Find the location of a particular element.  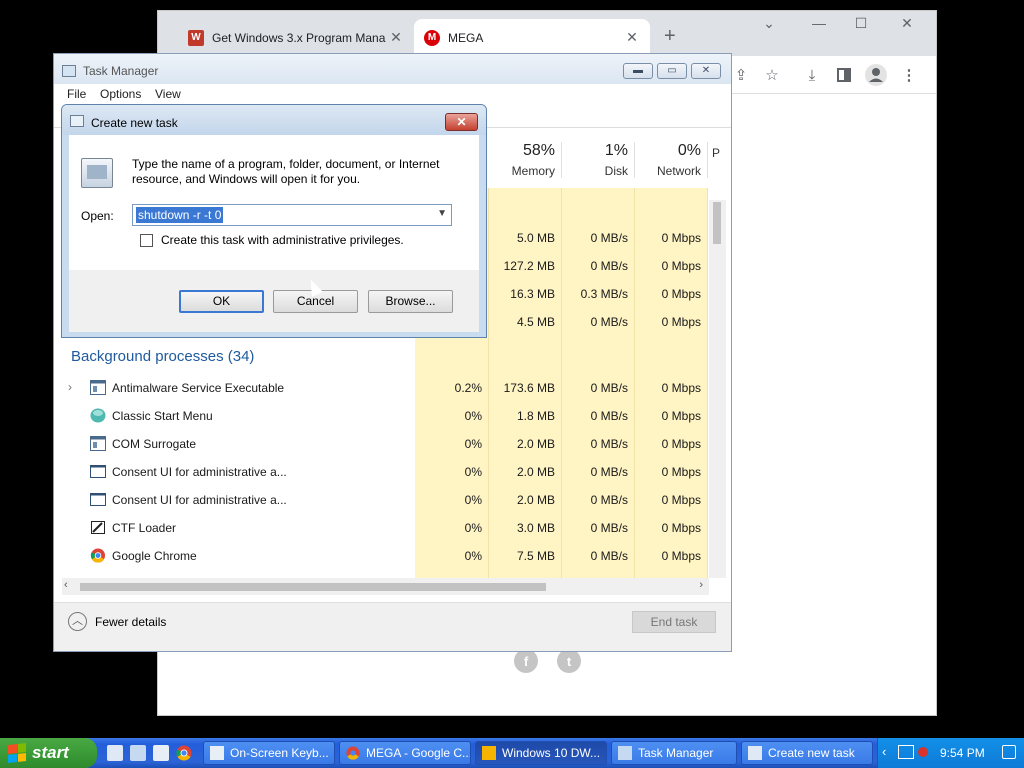

memory-label: Memory is located at coordinates (533, 171).